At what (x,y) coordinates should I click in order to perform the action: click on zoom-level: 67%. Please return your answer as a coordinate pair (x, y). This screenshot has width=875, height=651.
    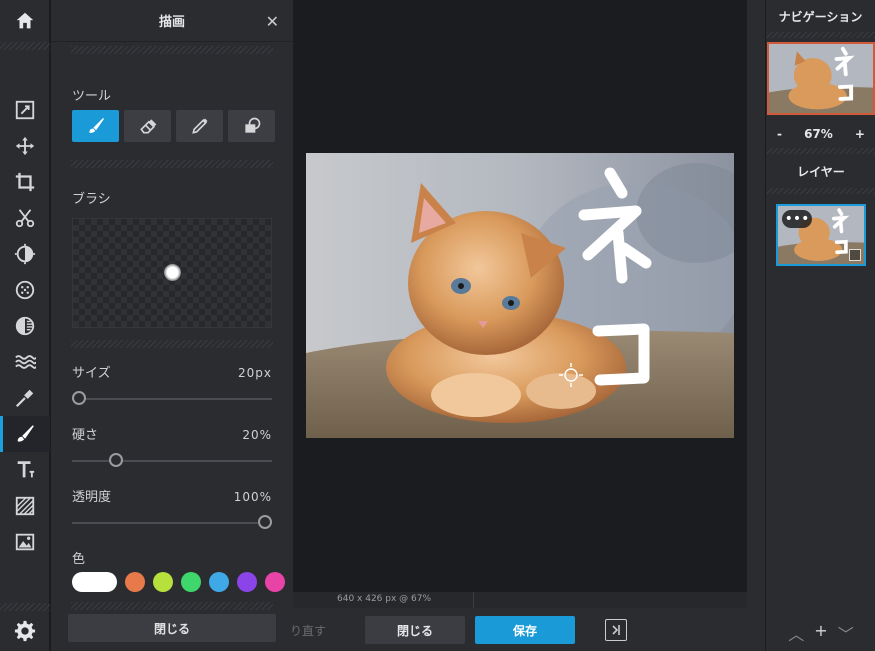
    Looking at the image, I should click on (818, 134).